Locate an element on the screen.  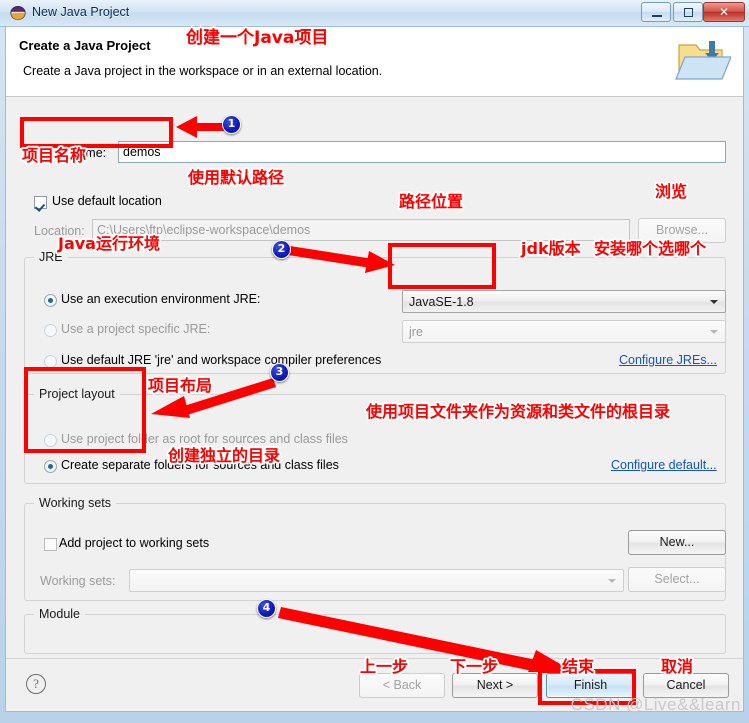
annotation-project-layout: 项目布局 is located at coordinates (180, 385).